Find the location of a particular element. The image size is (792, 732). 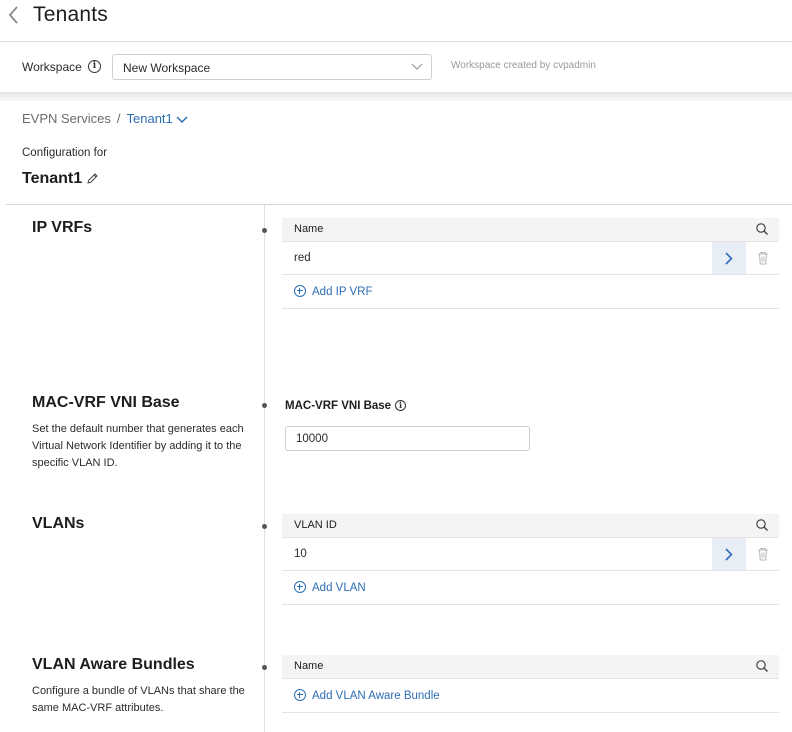

workspace-label: Workspace is located at coordinates (52, 67).